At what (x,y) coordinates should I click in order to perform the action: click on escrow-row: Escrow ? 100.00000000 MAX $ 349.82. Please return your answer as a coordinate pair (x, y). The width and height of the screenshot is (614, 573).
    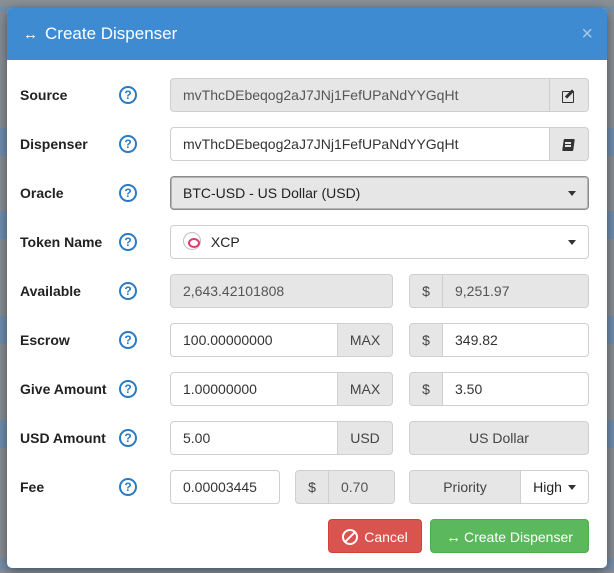
    Looking at the image, I should click on (307, 340).